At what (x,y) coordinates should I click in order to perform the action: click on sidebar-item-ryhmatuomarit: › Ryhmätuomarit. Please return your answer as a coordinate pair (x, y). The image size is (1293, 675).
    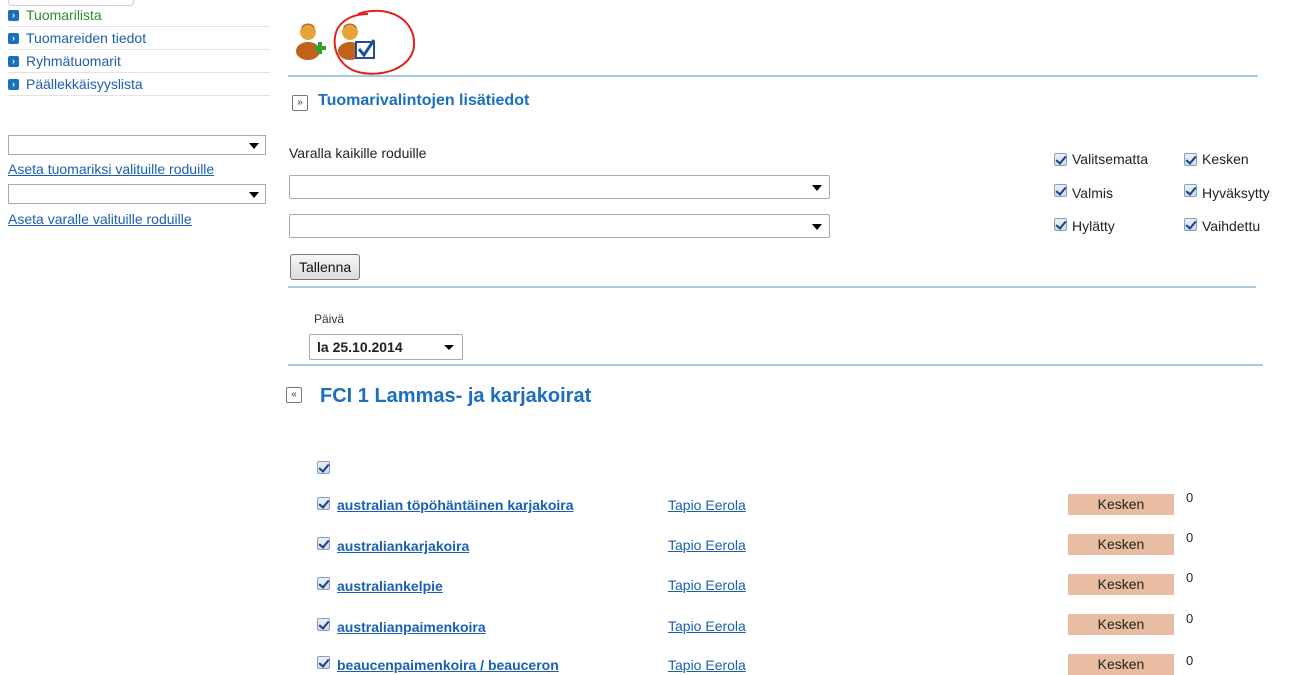
    Looking at the image, I should click on (139, 61).